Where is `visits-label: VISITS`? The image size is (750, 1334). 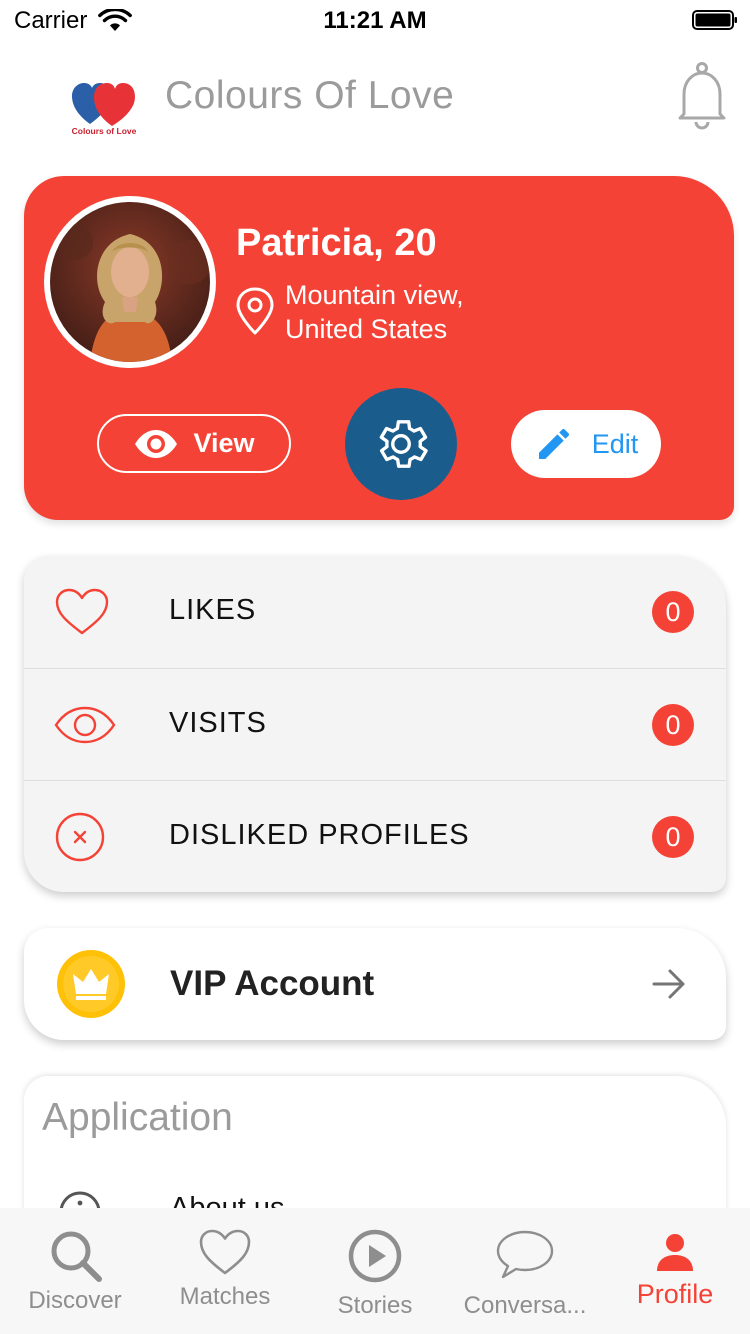
visits-label: VISITS is located at coordinates (218, 723).